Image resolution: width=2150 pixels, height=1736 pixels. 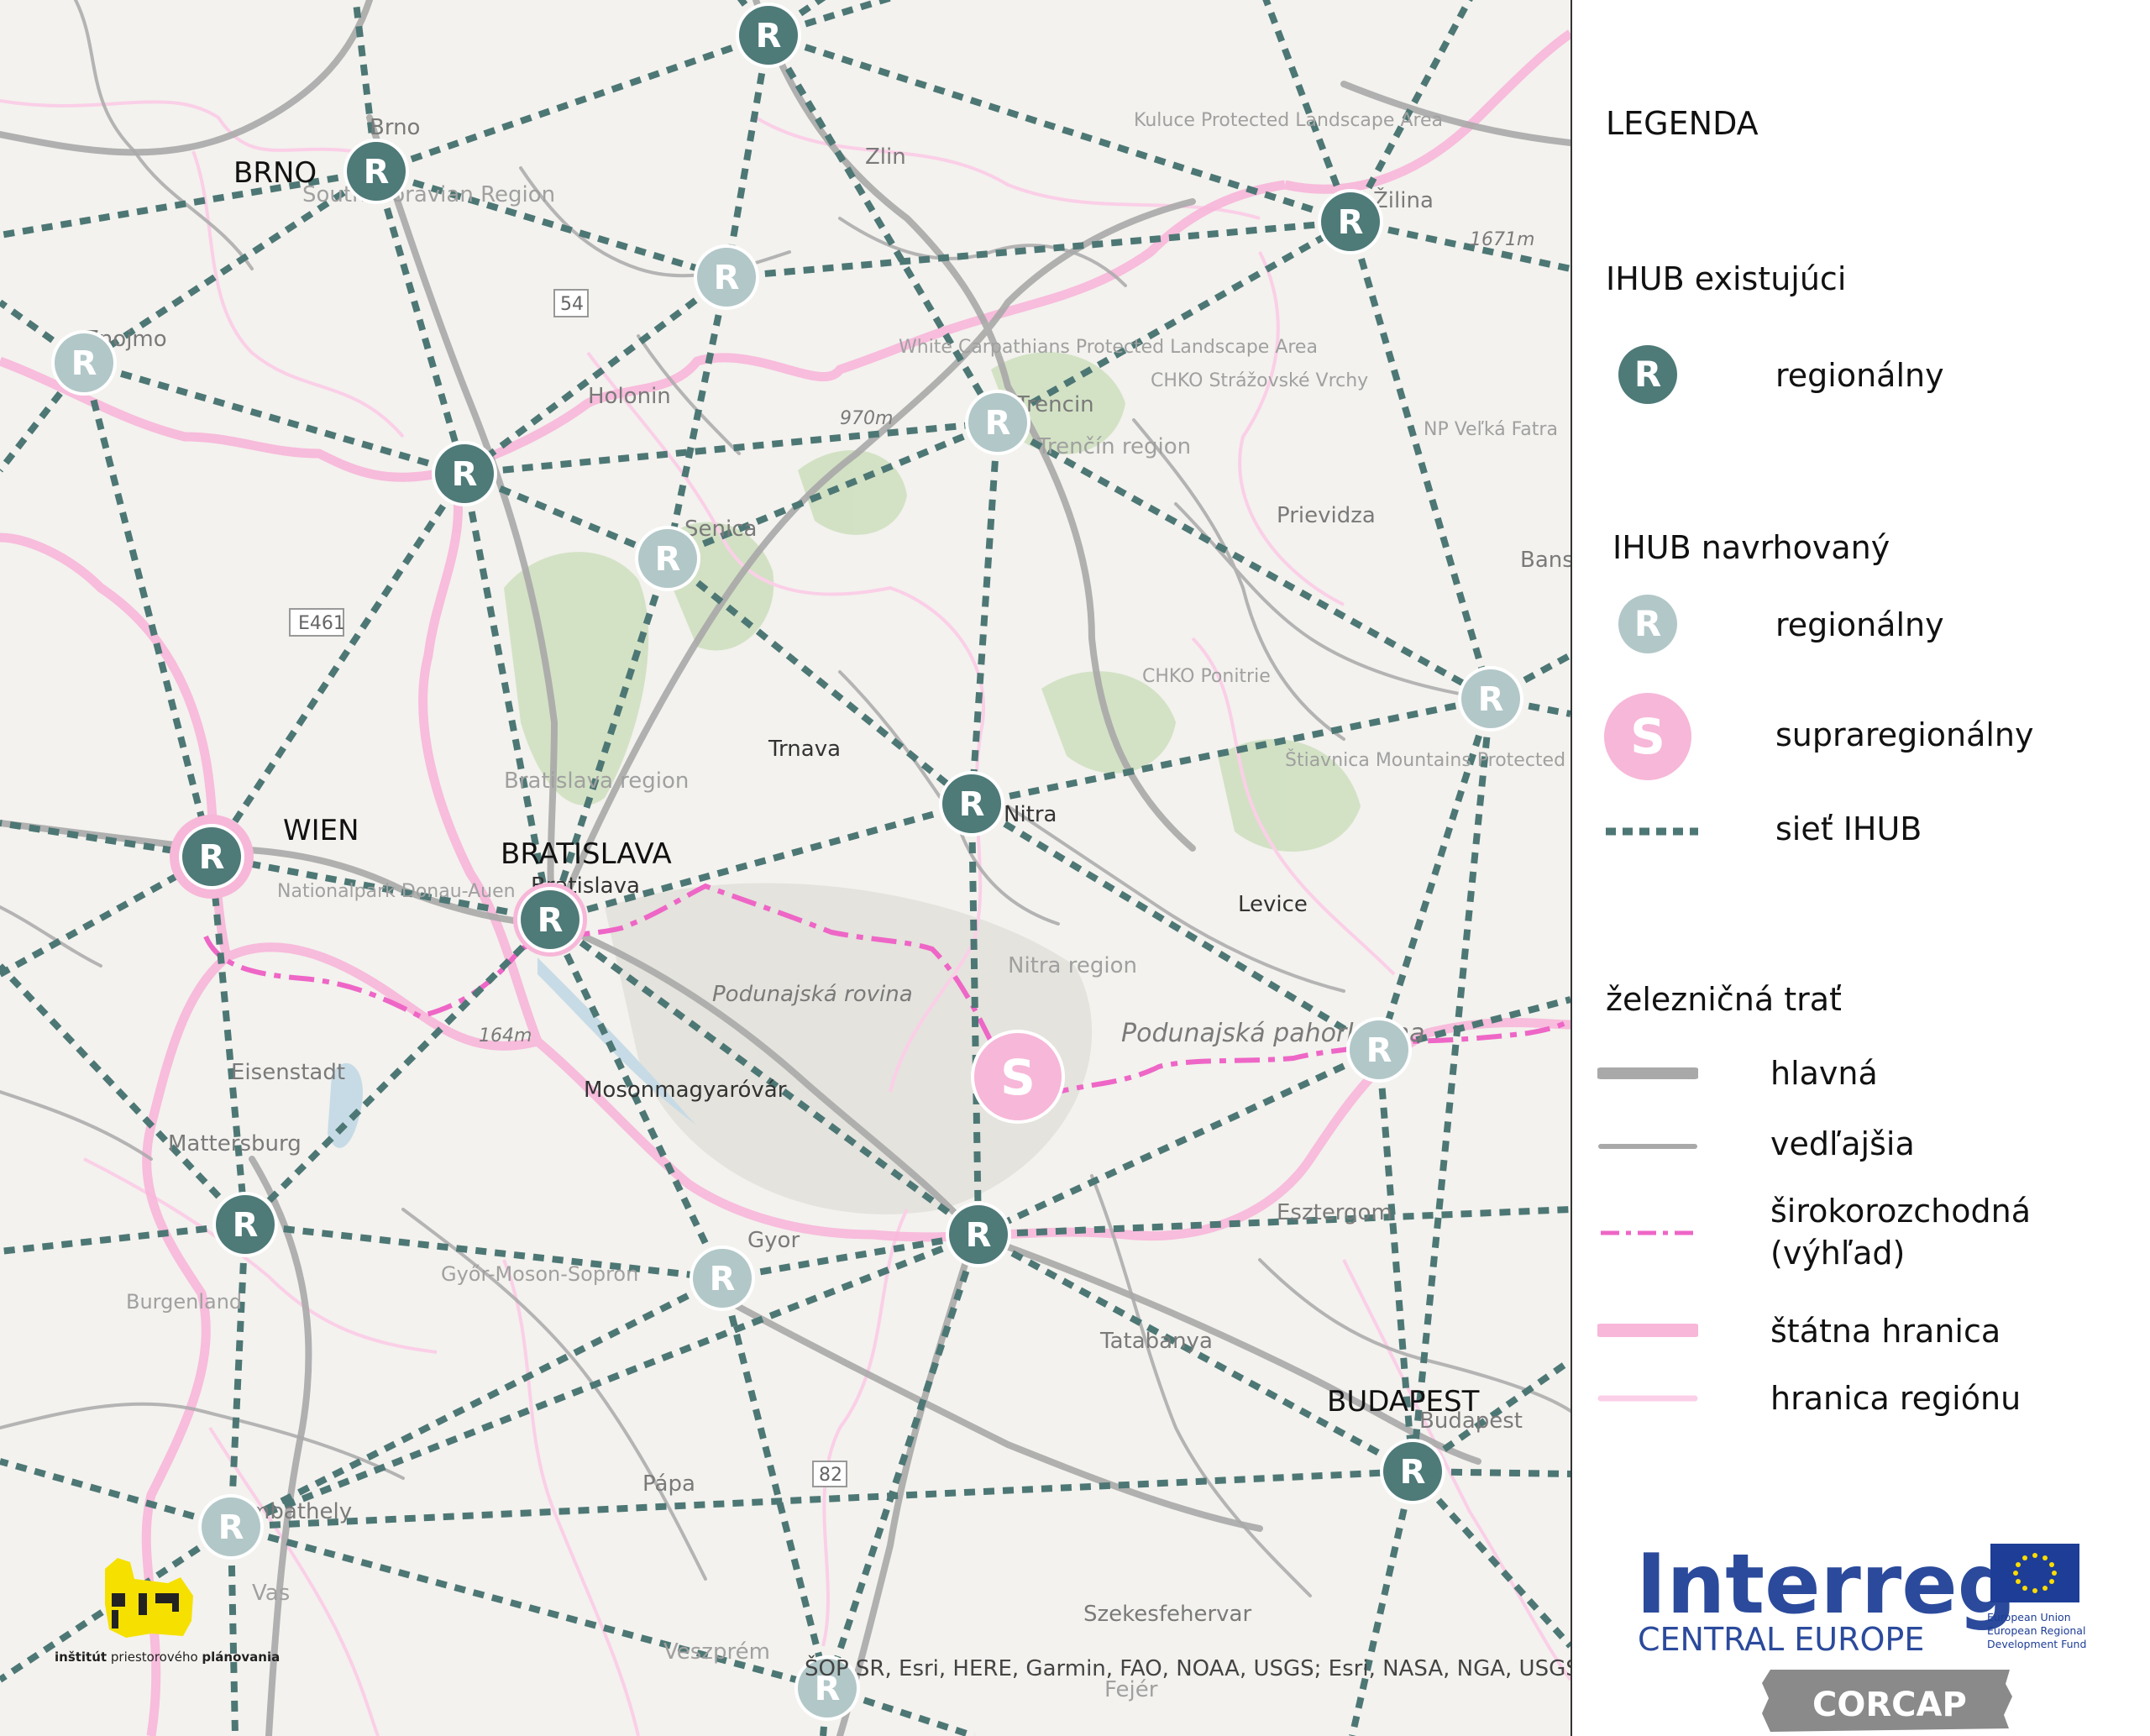 I want to click on legend-proposed-regional-label: regionálny, so click(x=1859, y=624).